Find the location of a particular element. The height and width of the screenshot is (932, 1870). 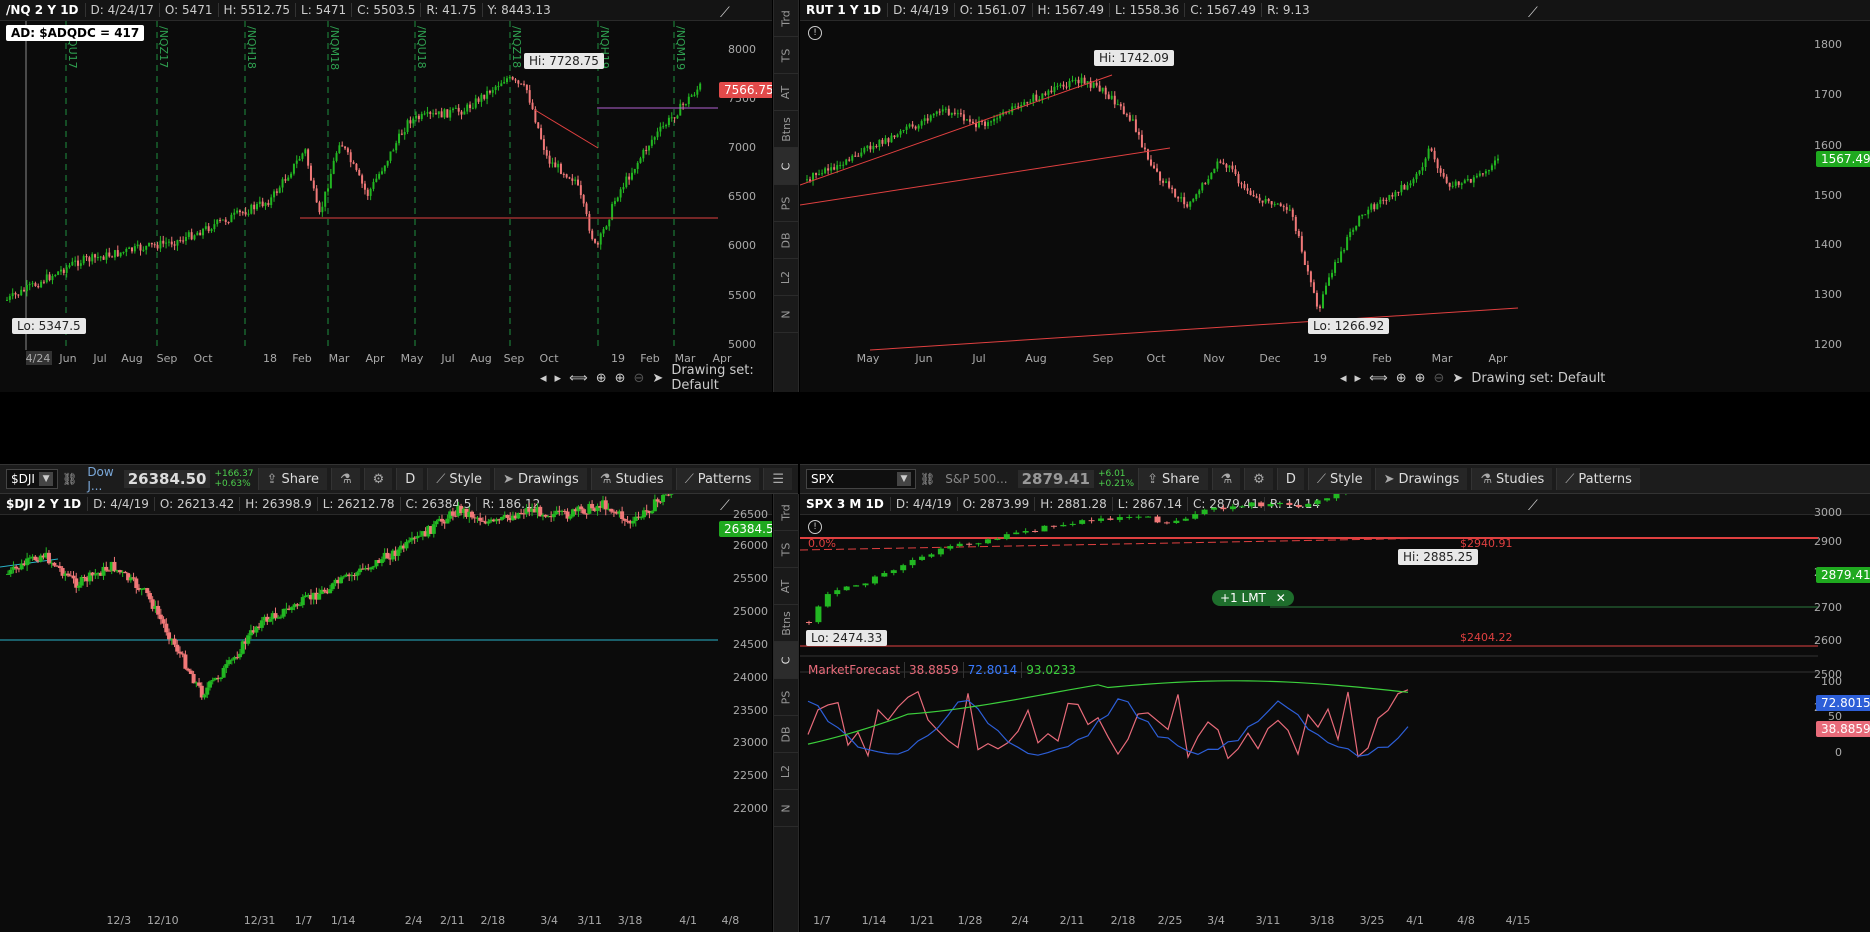

spx-drawing-tool-icon: ⟋ is located at coordinates (1533, 506).